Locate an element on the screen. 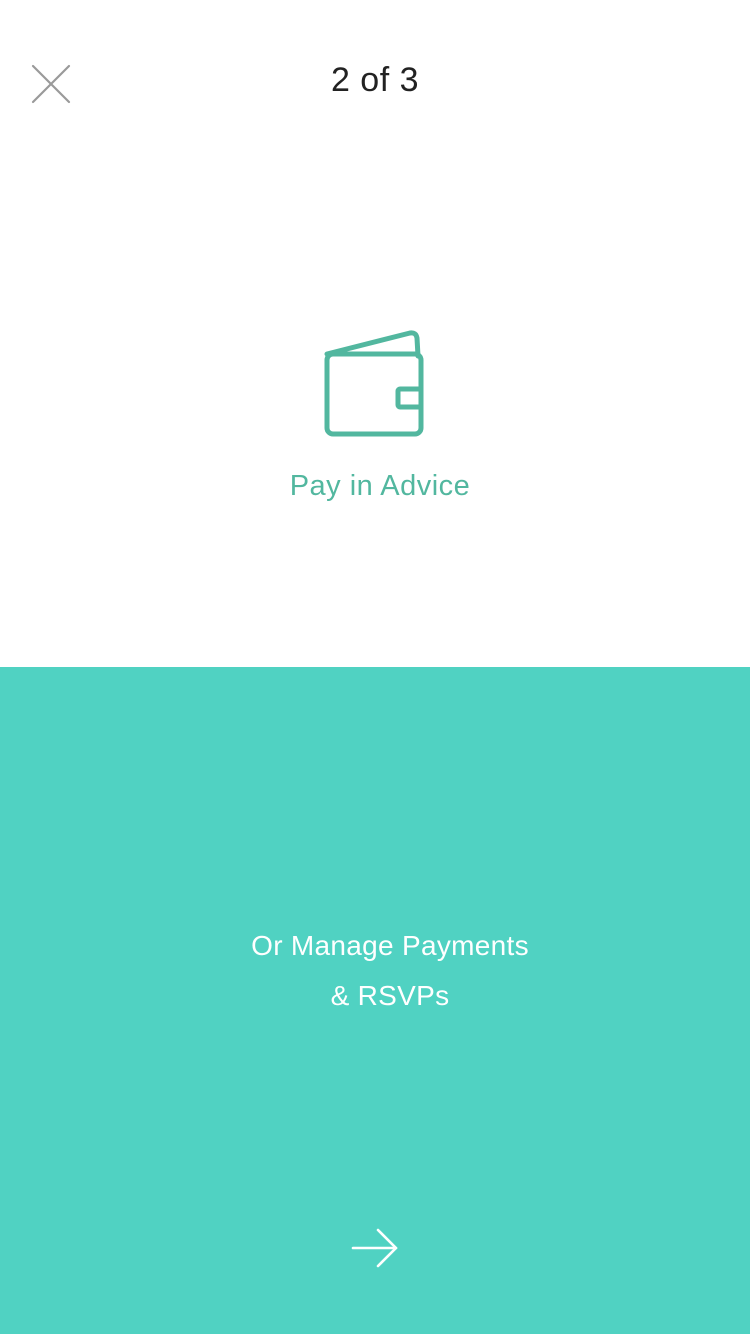 This screenshot has height=1334, width=750. manage-text-line-2: & RSVPs is located at coordinates (390, 995).